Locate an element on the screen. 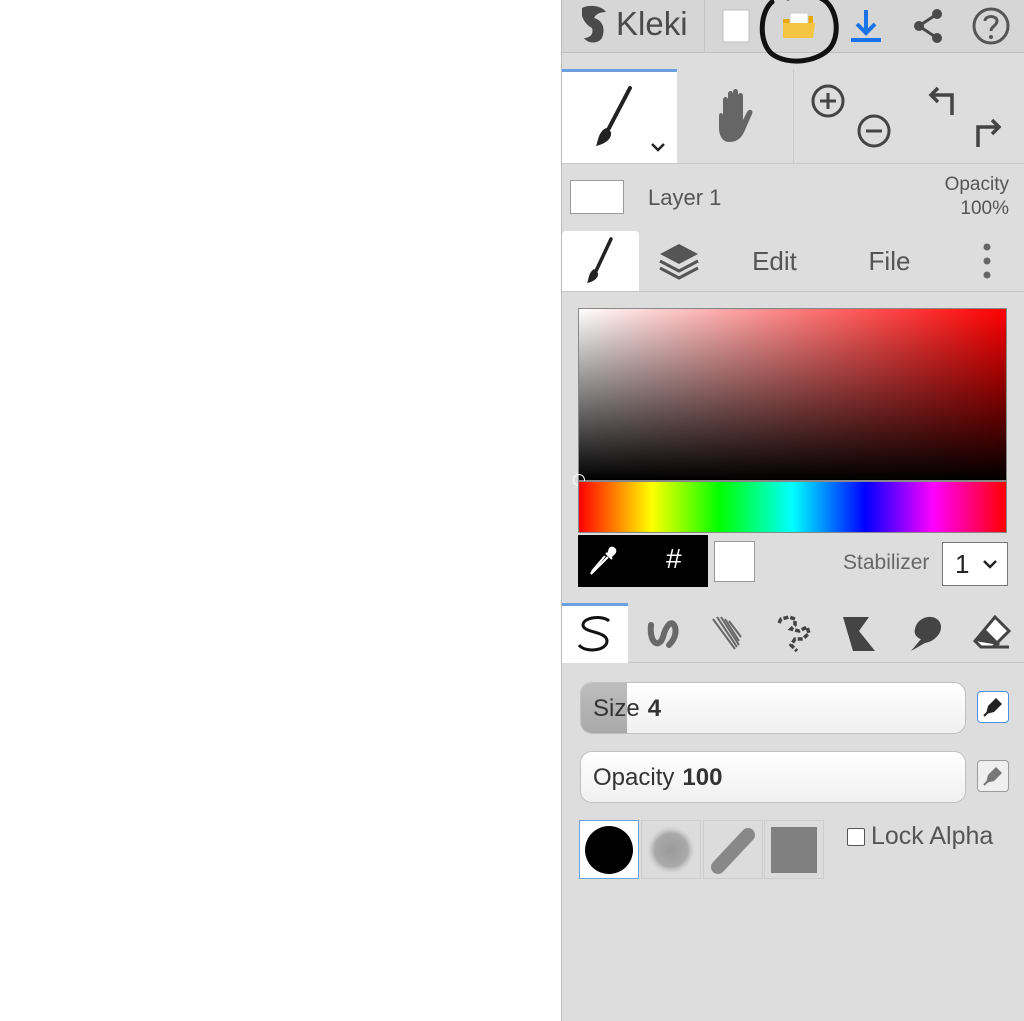  saturation-value-picker is located at coordinates (790, 397).